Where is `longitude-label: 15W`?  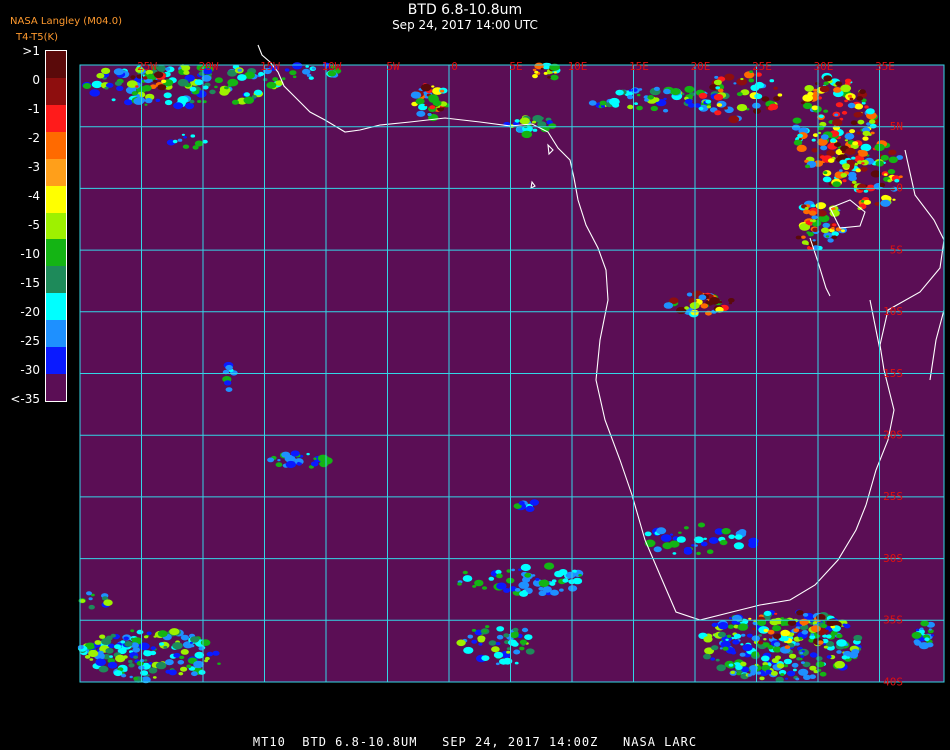
longitude-label: 15W is located at coordinates (270, 66).